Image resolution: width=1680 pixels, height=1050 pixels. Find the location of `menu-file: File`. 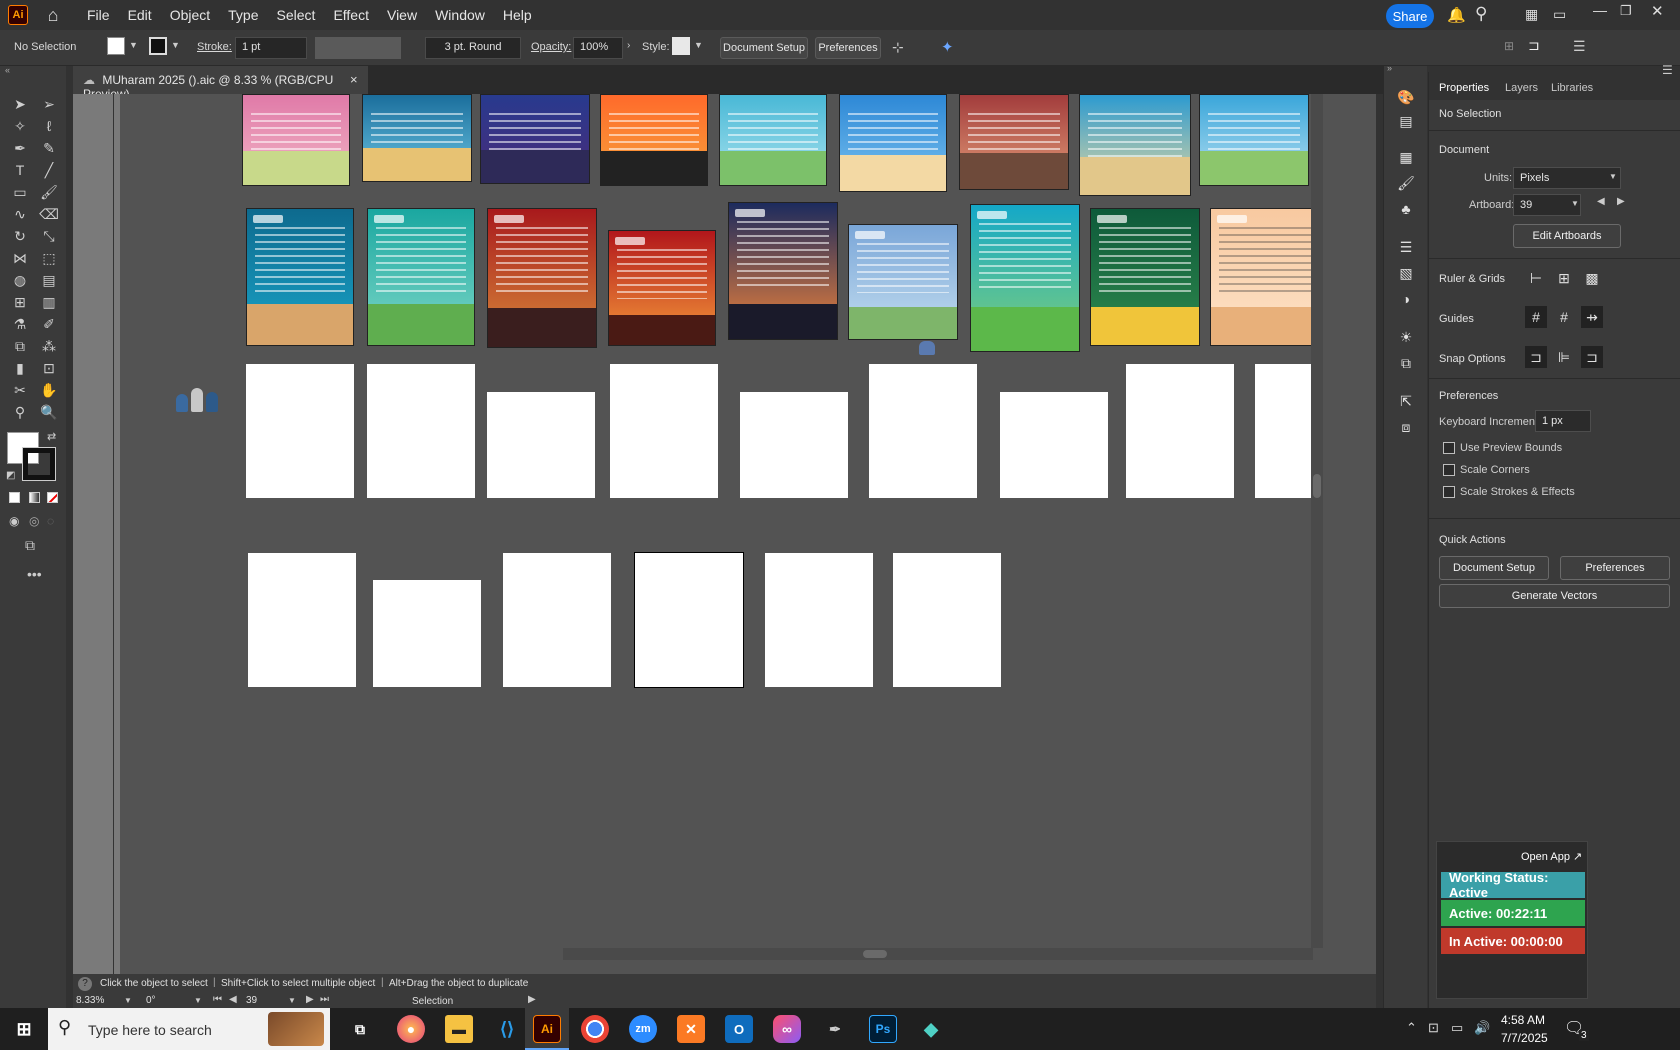

menu-file: File is located at coordinates (98, 15).